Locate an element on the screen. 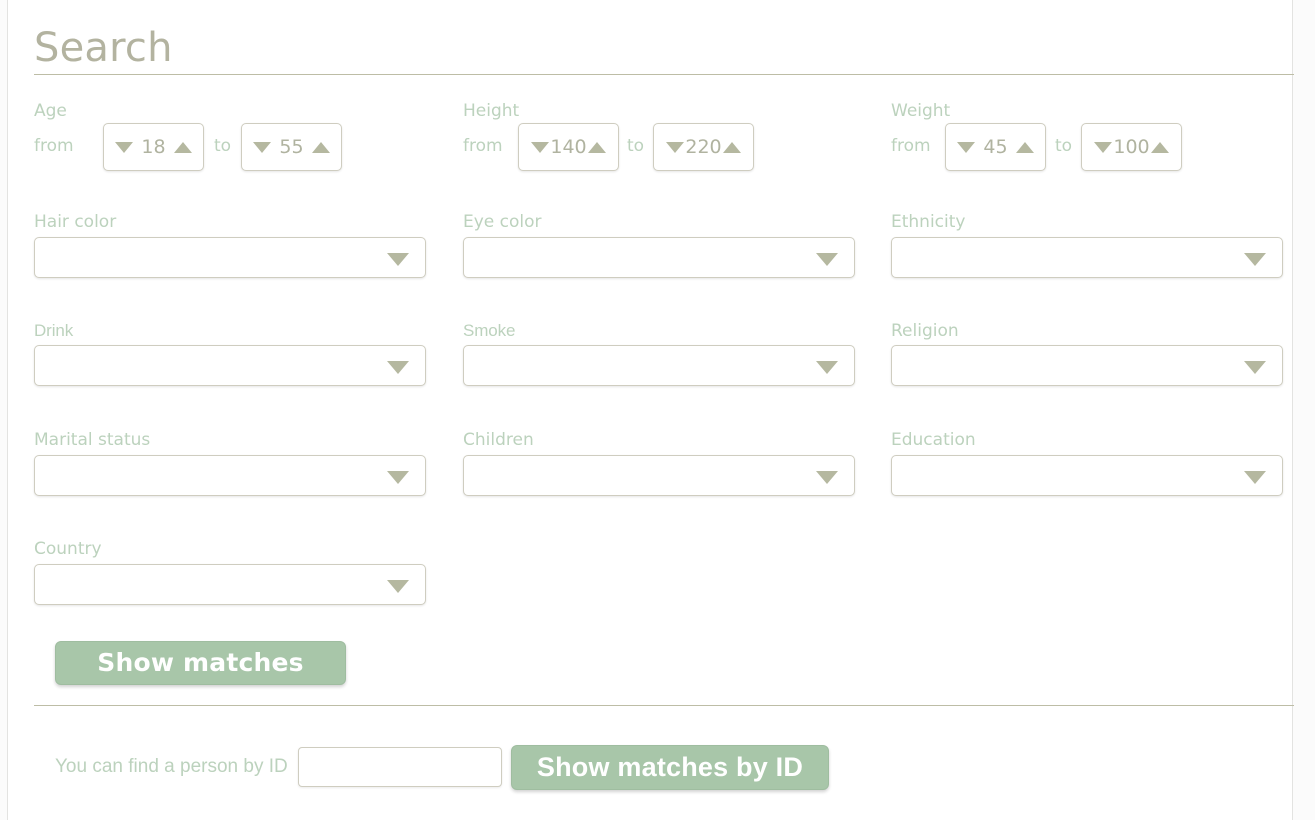  height-to-value: 220 is located at coordinates (703, 147).